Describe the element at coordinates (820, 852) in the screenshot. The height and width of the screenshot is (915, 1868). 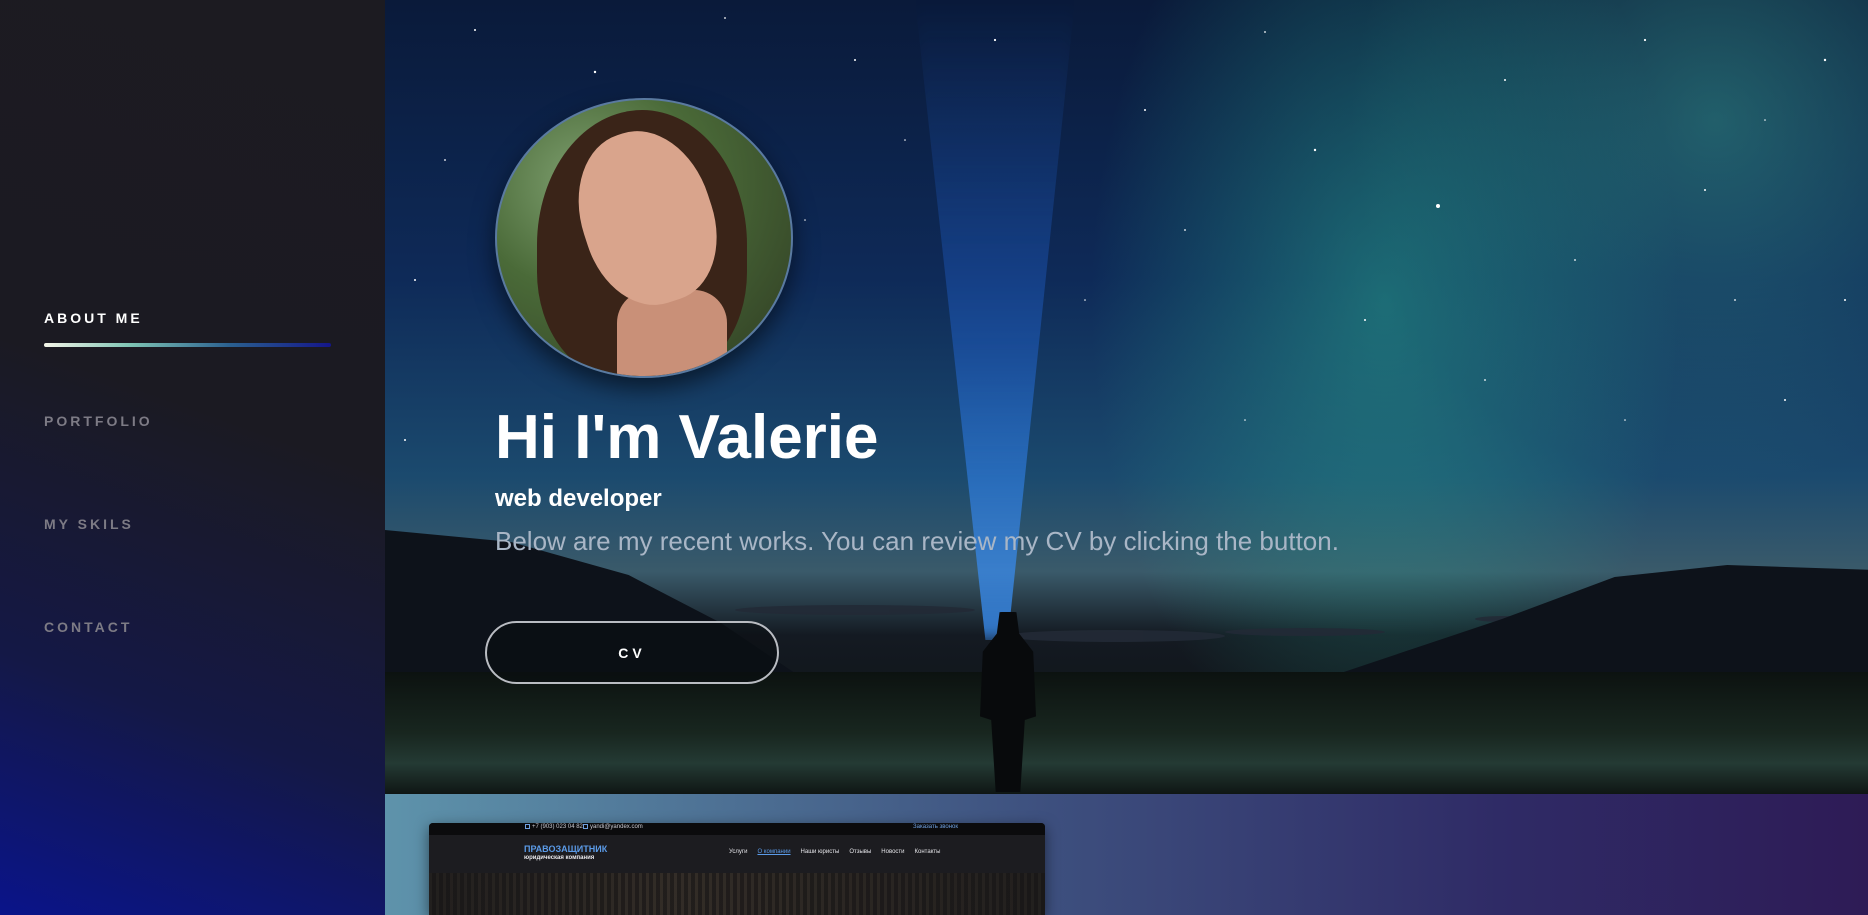
I see `project-menu-item: Наши юристы` at that location.